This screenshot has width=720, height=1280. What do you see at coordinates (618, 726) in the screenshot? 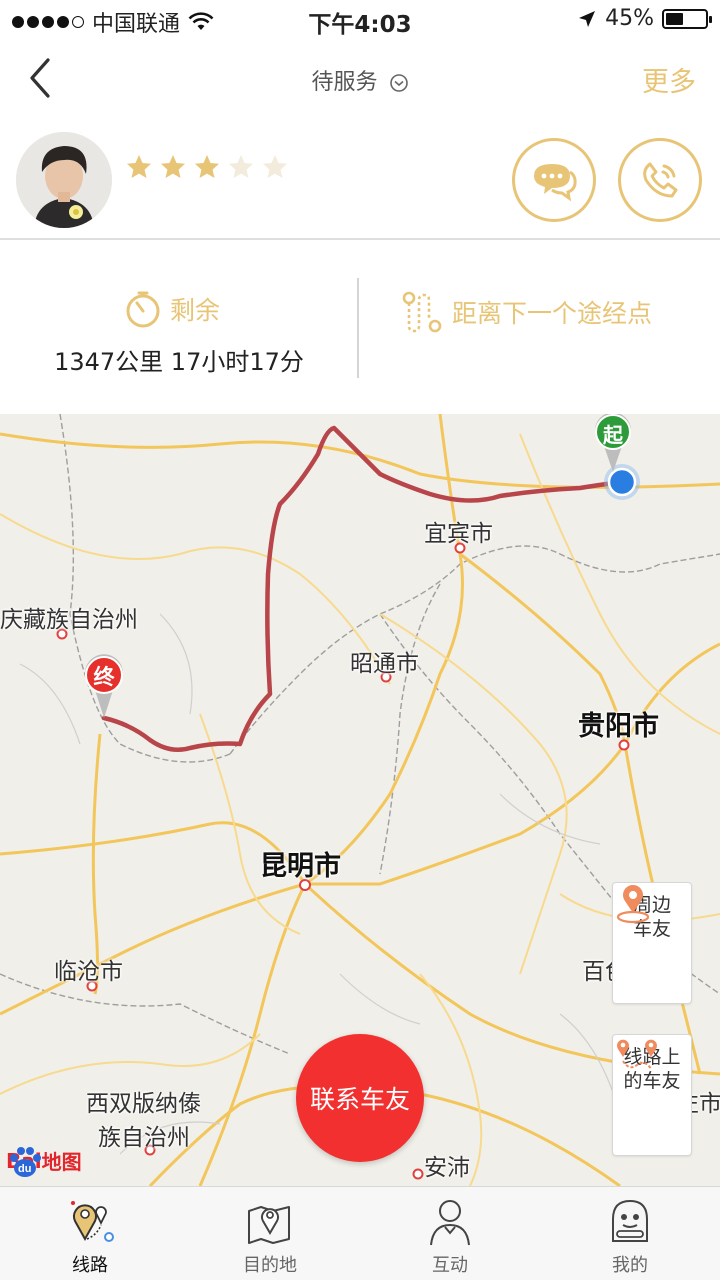
I see `city-label: 贵阳市` at bounding box center [618, 726].